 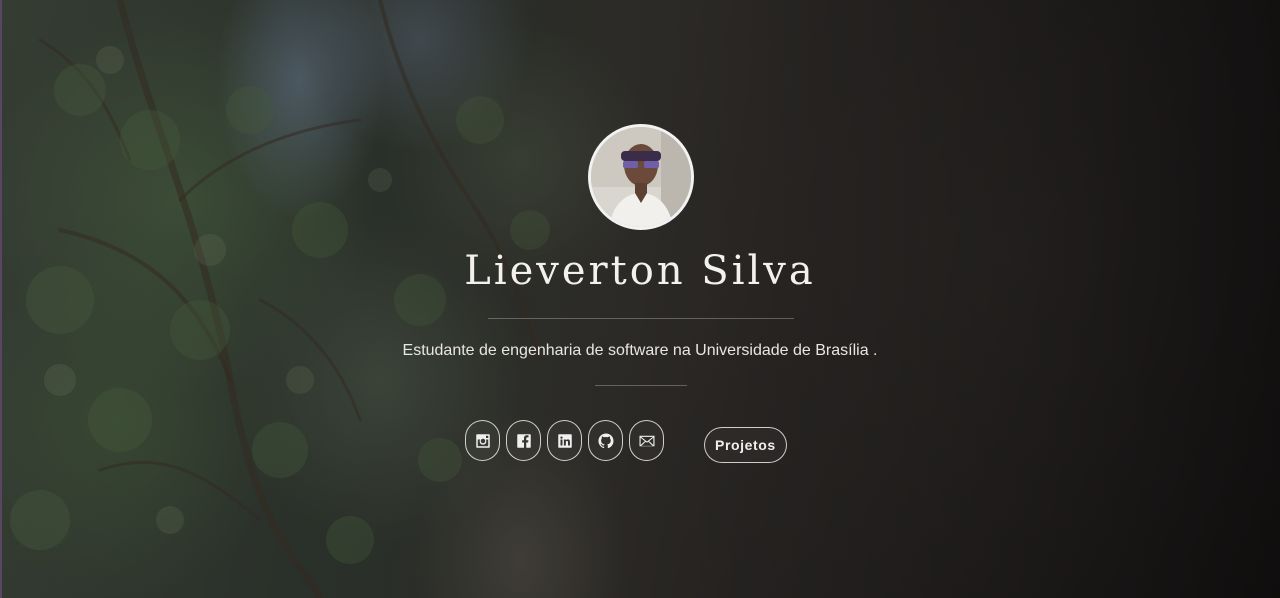 I want to click on github-icon, so click(x=605, y=440).